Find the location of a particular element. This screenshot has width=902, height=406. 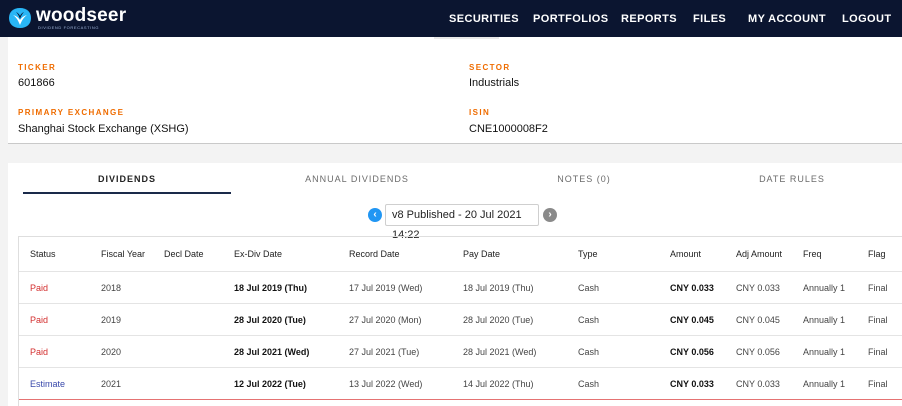

tab-annual-dividends: ANNUAL DIVIDENDS is located at coordinates (357, 179).